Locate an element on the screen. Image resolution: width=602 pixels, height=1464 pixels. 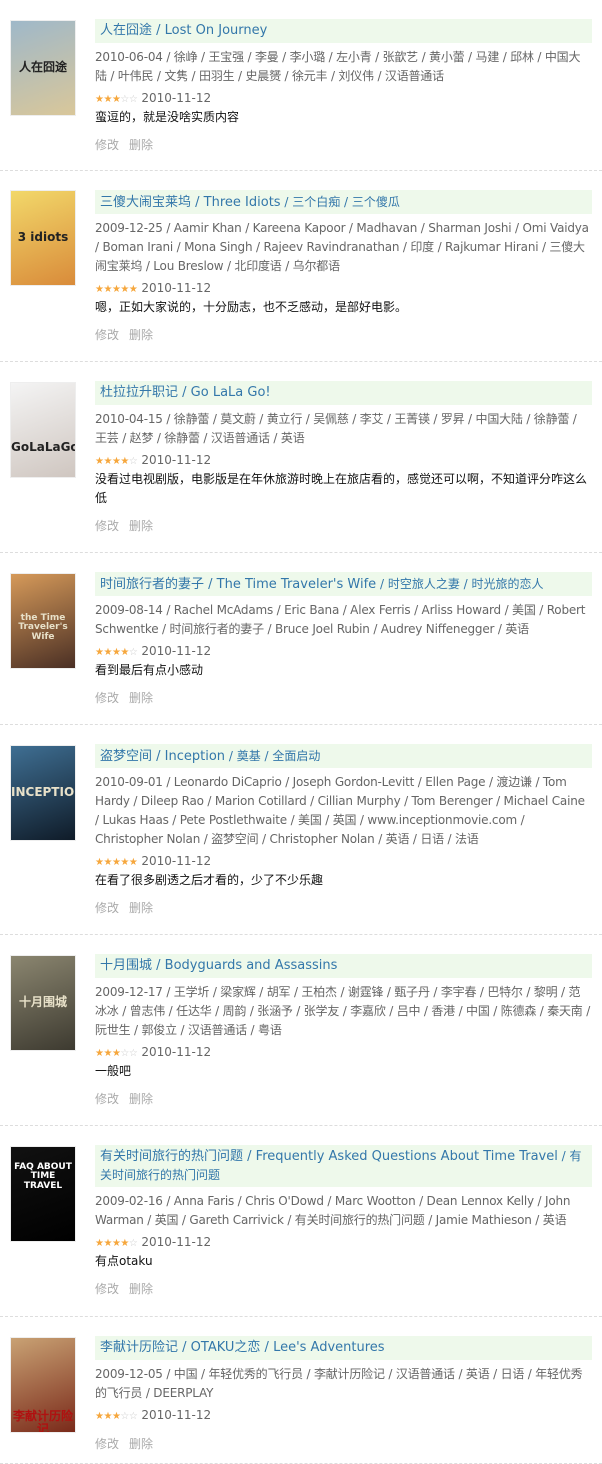
movie-title-bar: 盗梦空间 / Inception / 奠基 / 全面启动 is located at coordinates (343, 756).